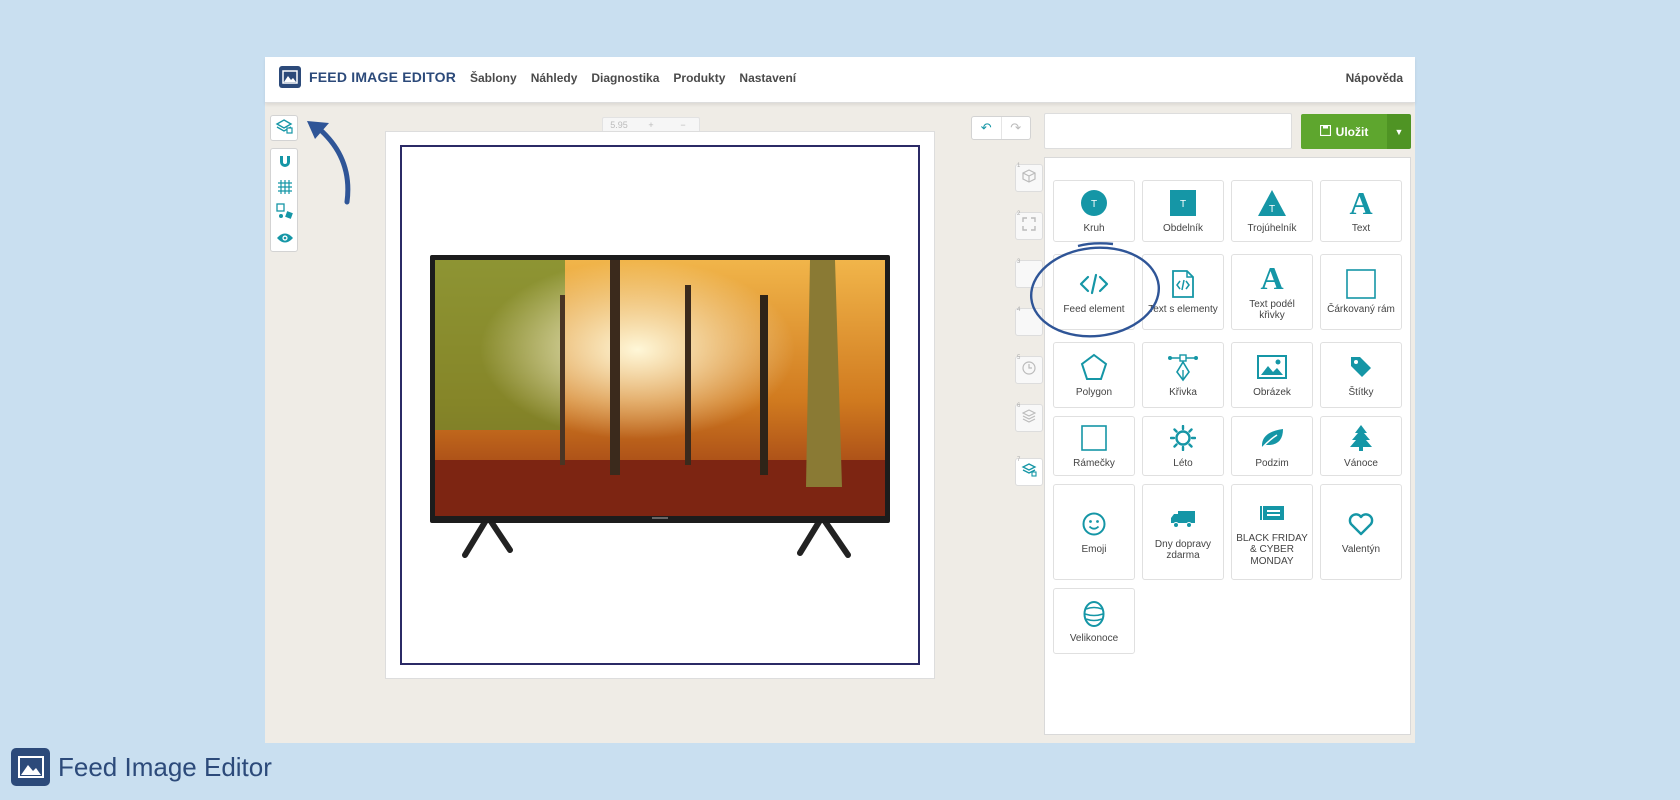 The width and height of the screenshot is (1680, 800). I want to click on cube-icon, so click(1029, 178).